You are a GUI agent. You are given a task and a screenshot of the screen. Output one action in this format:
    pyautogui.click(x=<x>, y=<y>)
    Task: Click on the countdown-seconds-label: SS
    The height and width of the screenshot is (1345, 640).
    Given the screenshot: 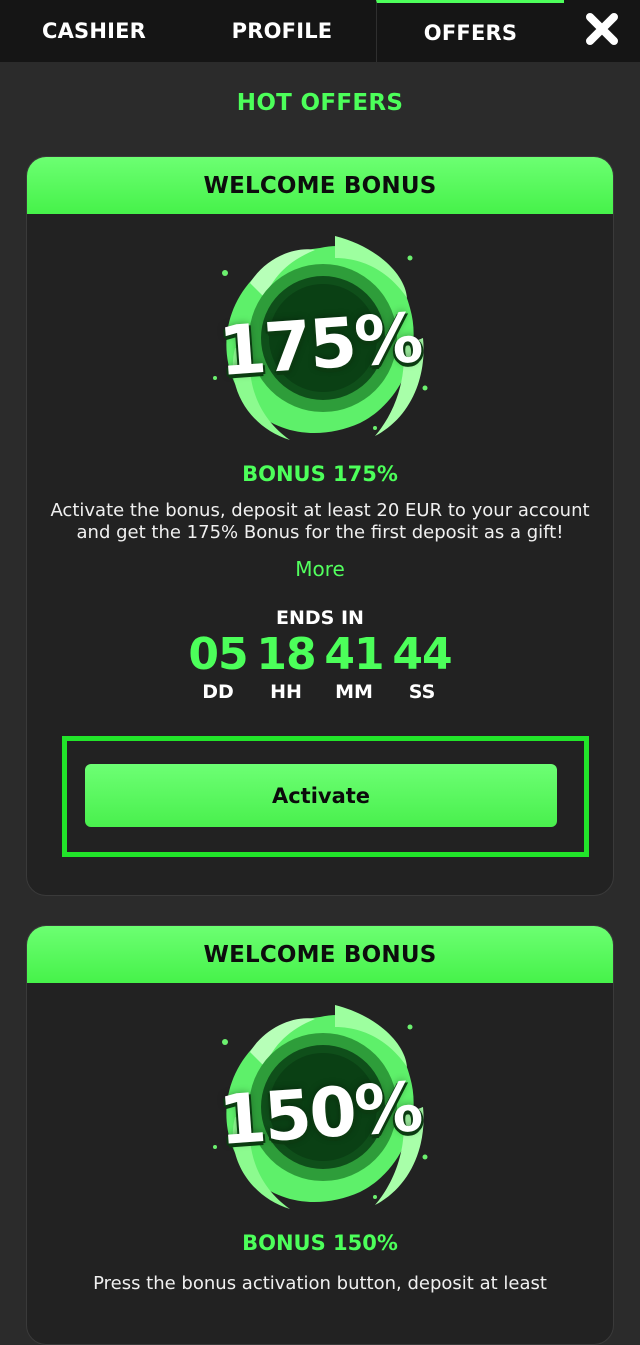 What is the action you would take?
    pyautogui.click(x=422, y=692)
    